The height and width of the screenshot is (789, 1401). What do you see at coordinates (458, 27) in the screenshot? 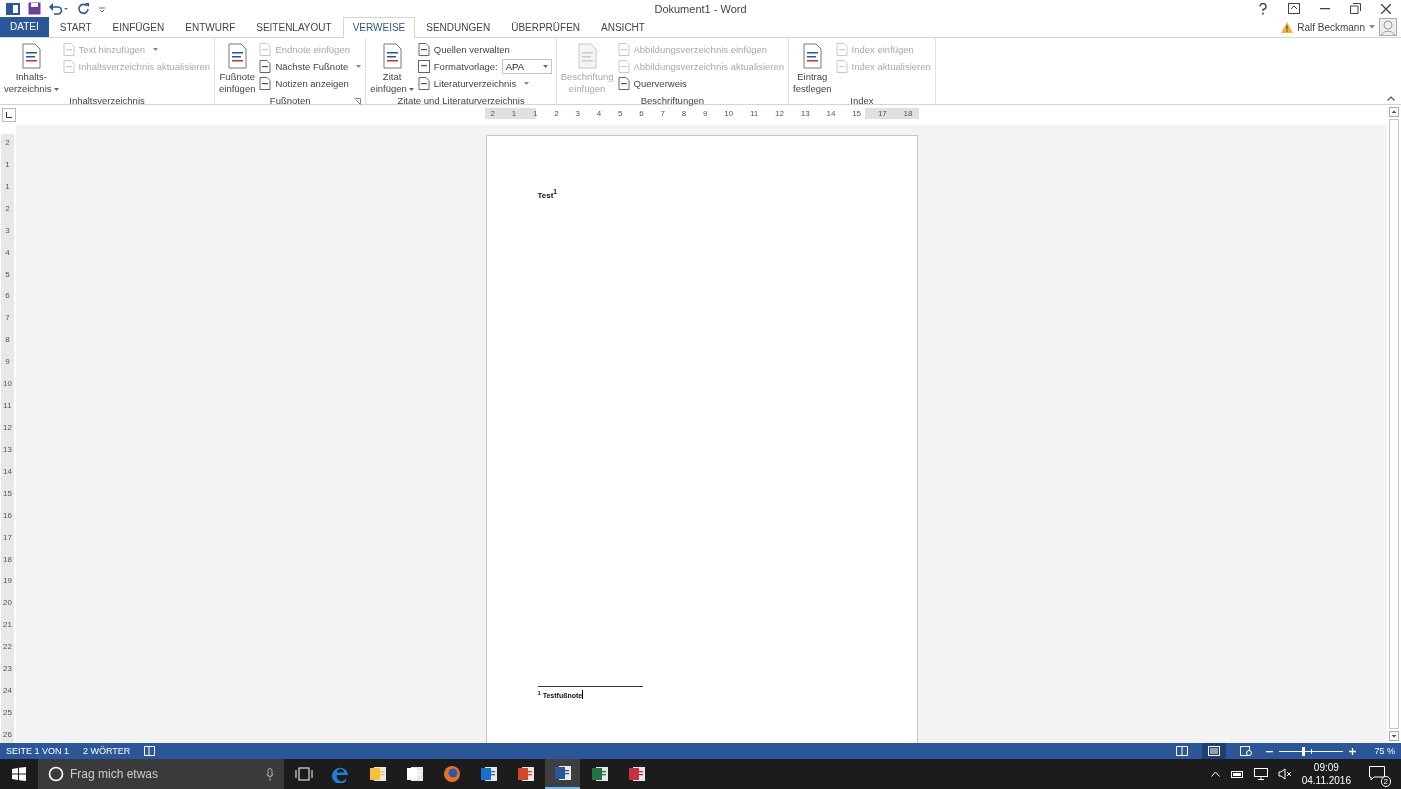
I see `ribbon-tab: SENDUNGEN` at bounding box center [458, 27].